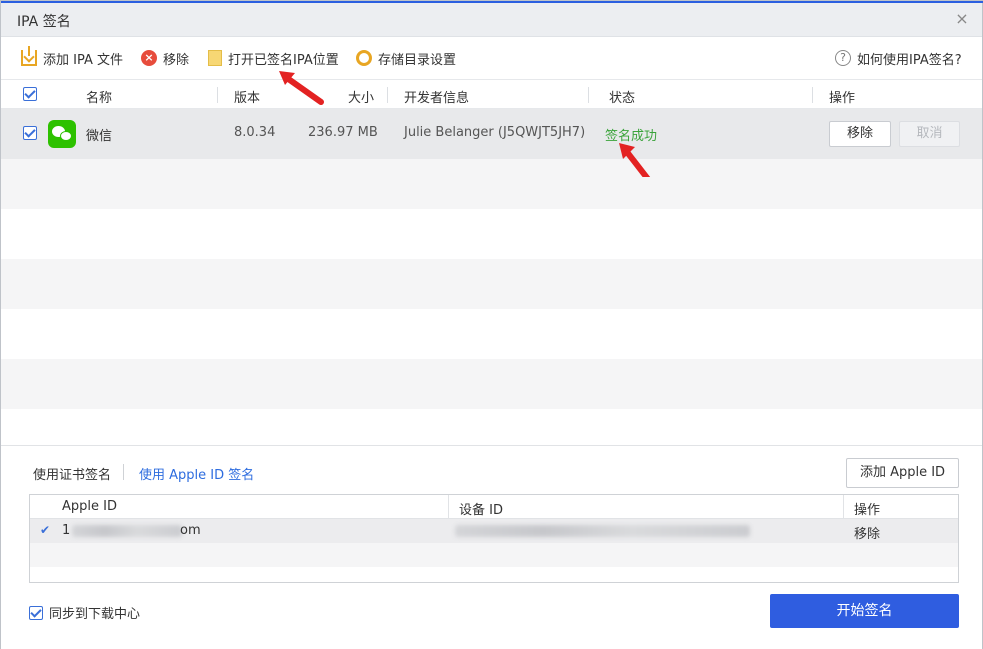  What do you see at coordinates (417, 60) in the screenshot?
I see `storage-settings-label: 存储目录设置` at bounding box center [417, 60].